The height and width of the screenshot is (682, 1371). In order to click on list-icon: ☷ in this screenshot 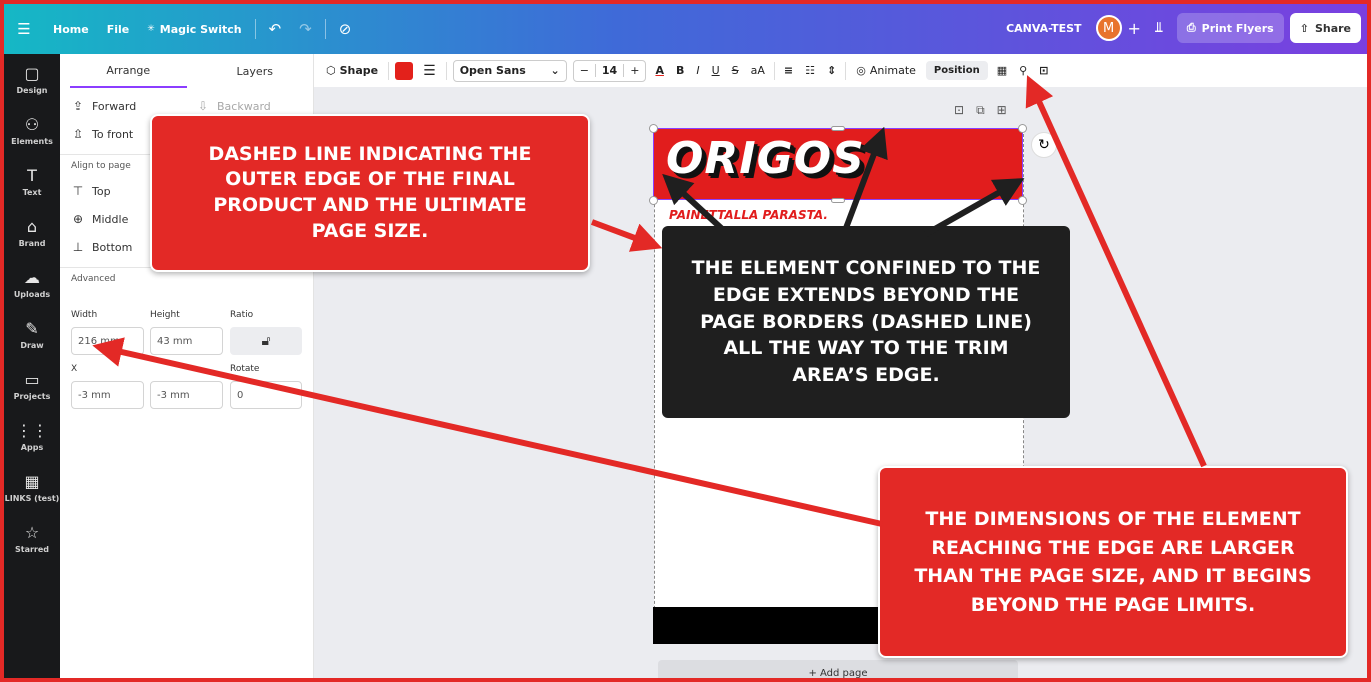, I will do `click(810, 70)`.